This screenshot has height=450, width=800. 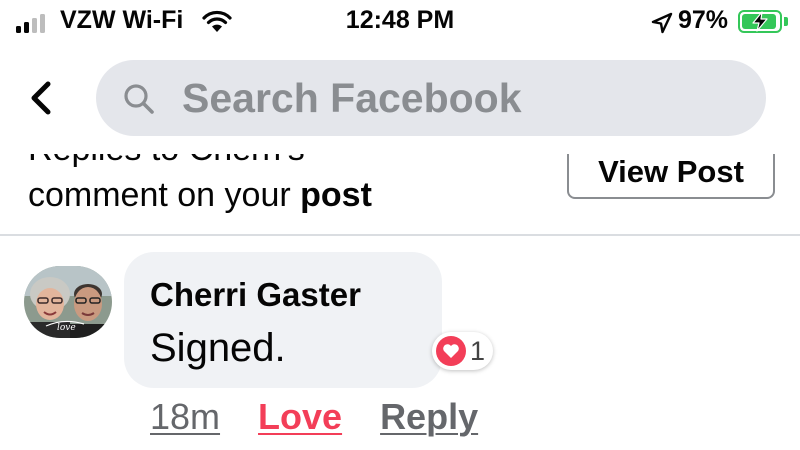 I want to click on avatar-photo: love, so click(x=68, y=302).